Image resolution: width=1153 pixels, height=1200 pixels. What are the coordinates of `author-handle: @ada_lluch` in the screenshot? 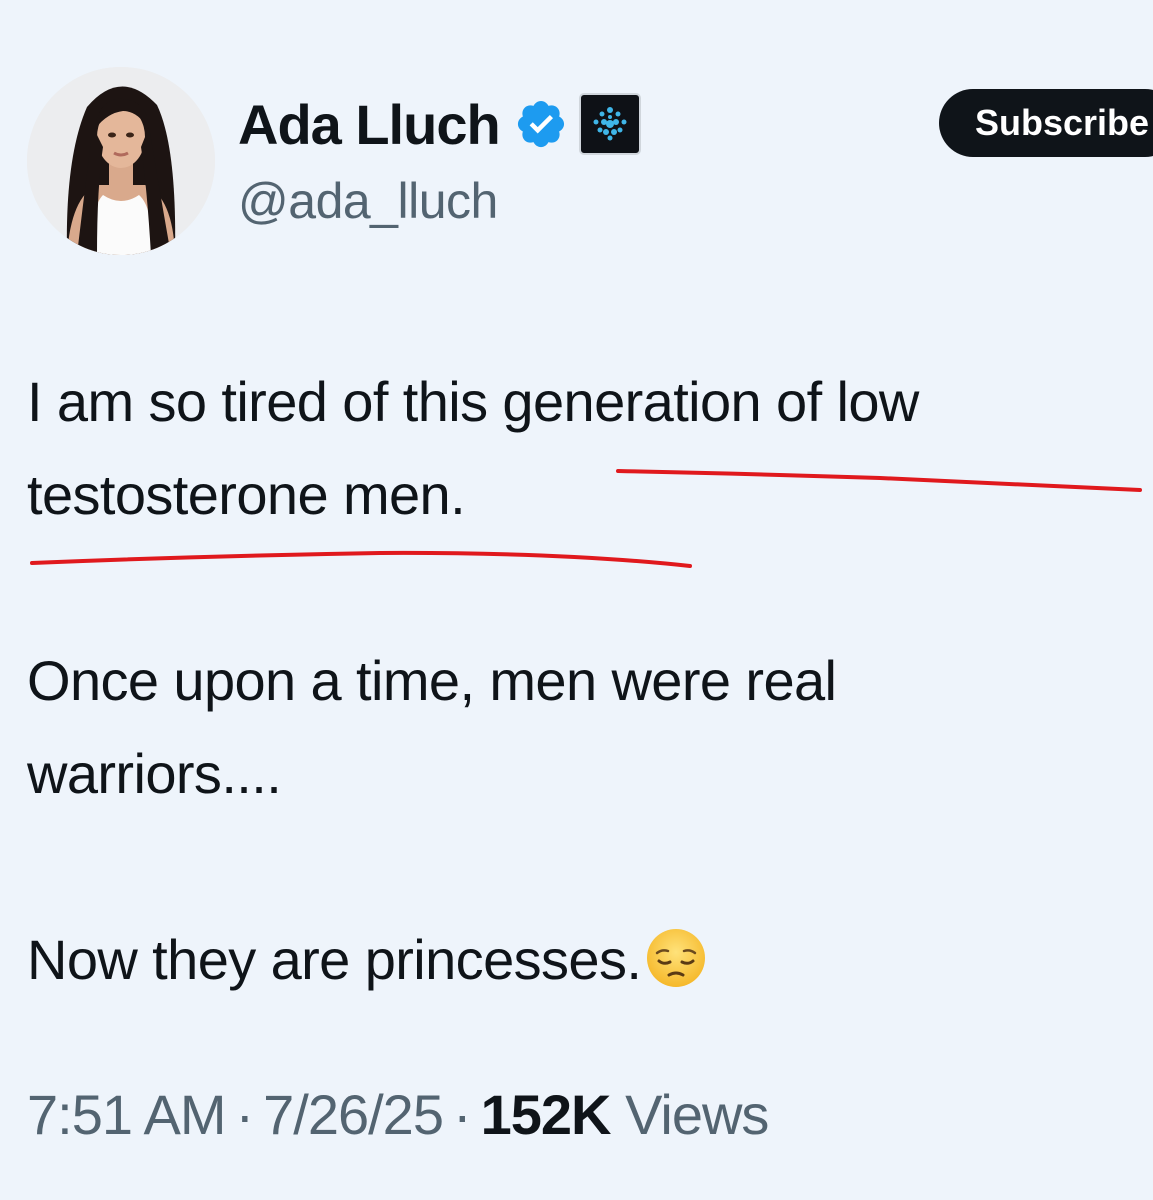 It's located at (368, 201).